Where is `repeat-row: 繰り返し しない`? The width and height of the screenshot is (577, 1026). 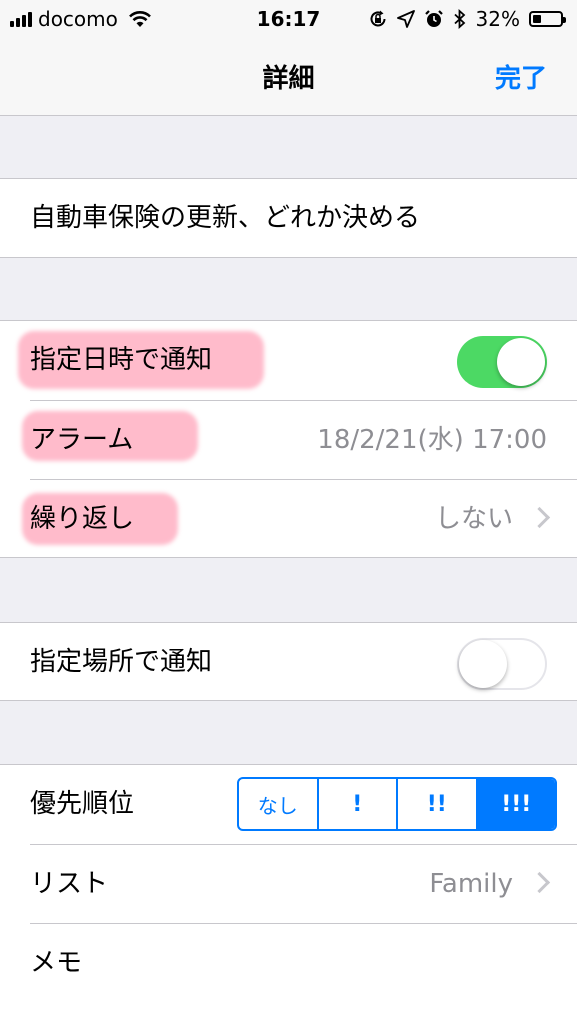 repeat-row: 繰り返し しない is located at coordinates (288, 519).